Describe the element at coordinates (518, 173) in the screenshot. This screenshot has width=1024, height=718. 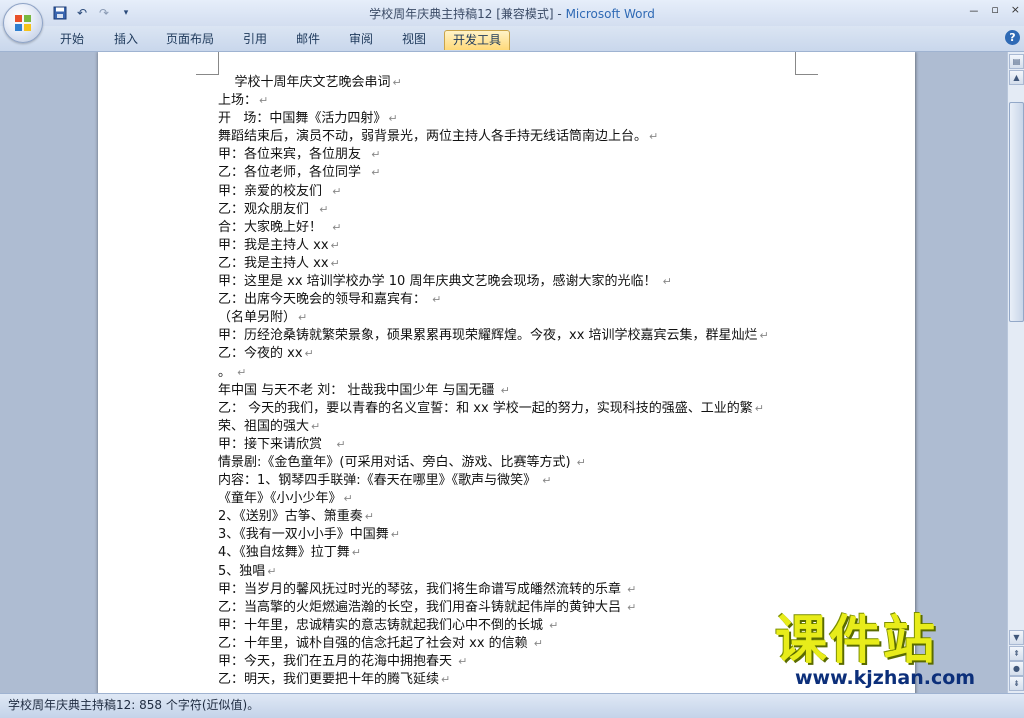
I see `paragraph-line: 乙：各位老师，各位同学 ↵` at that location.